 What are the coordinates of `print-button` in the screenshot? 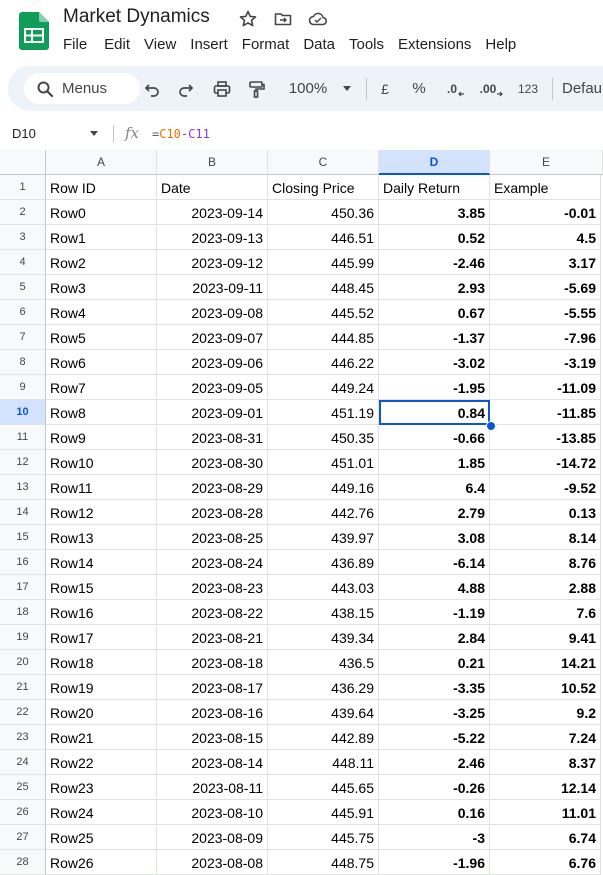 It's located at (222, 88).